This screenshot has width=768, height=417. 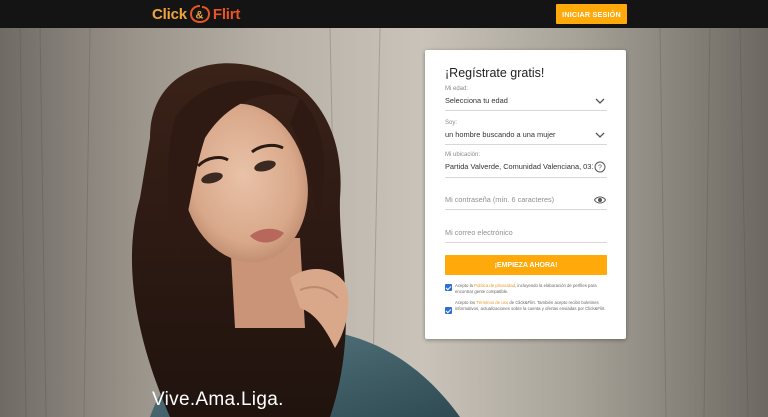 What do you see at coordinates (169, 14) in the screenshot?
I see `logo-word-click: Click` at bounding box center [169, 14].